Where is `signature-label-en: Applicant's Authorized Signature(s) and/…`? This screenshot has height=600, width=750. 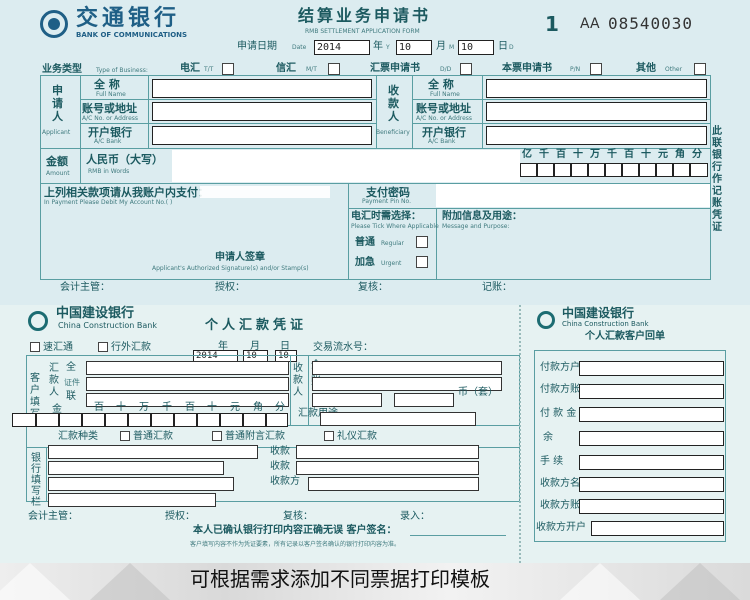
signature-label-en: Applicant's Authorized Signature(s) and/… is located at coordinates (230, 268).